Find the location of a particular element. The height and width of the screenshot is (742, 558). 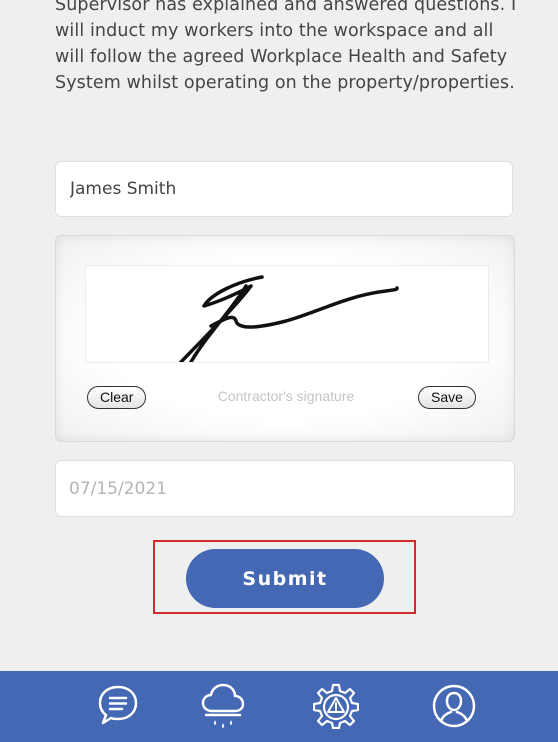

nav-item-profile is located at coordinates (454, 706).